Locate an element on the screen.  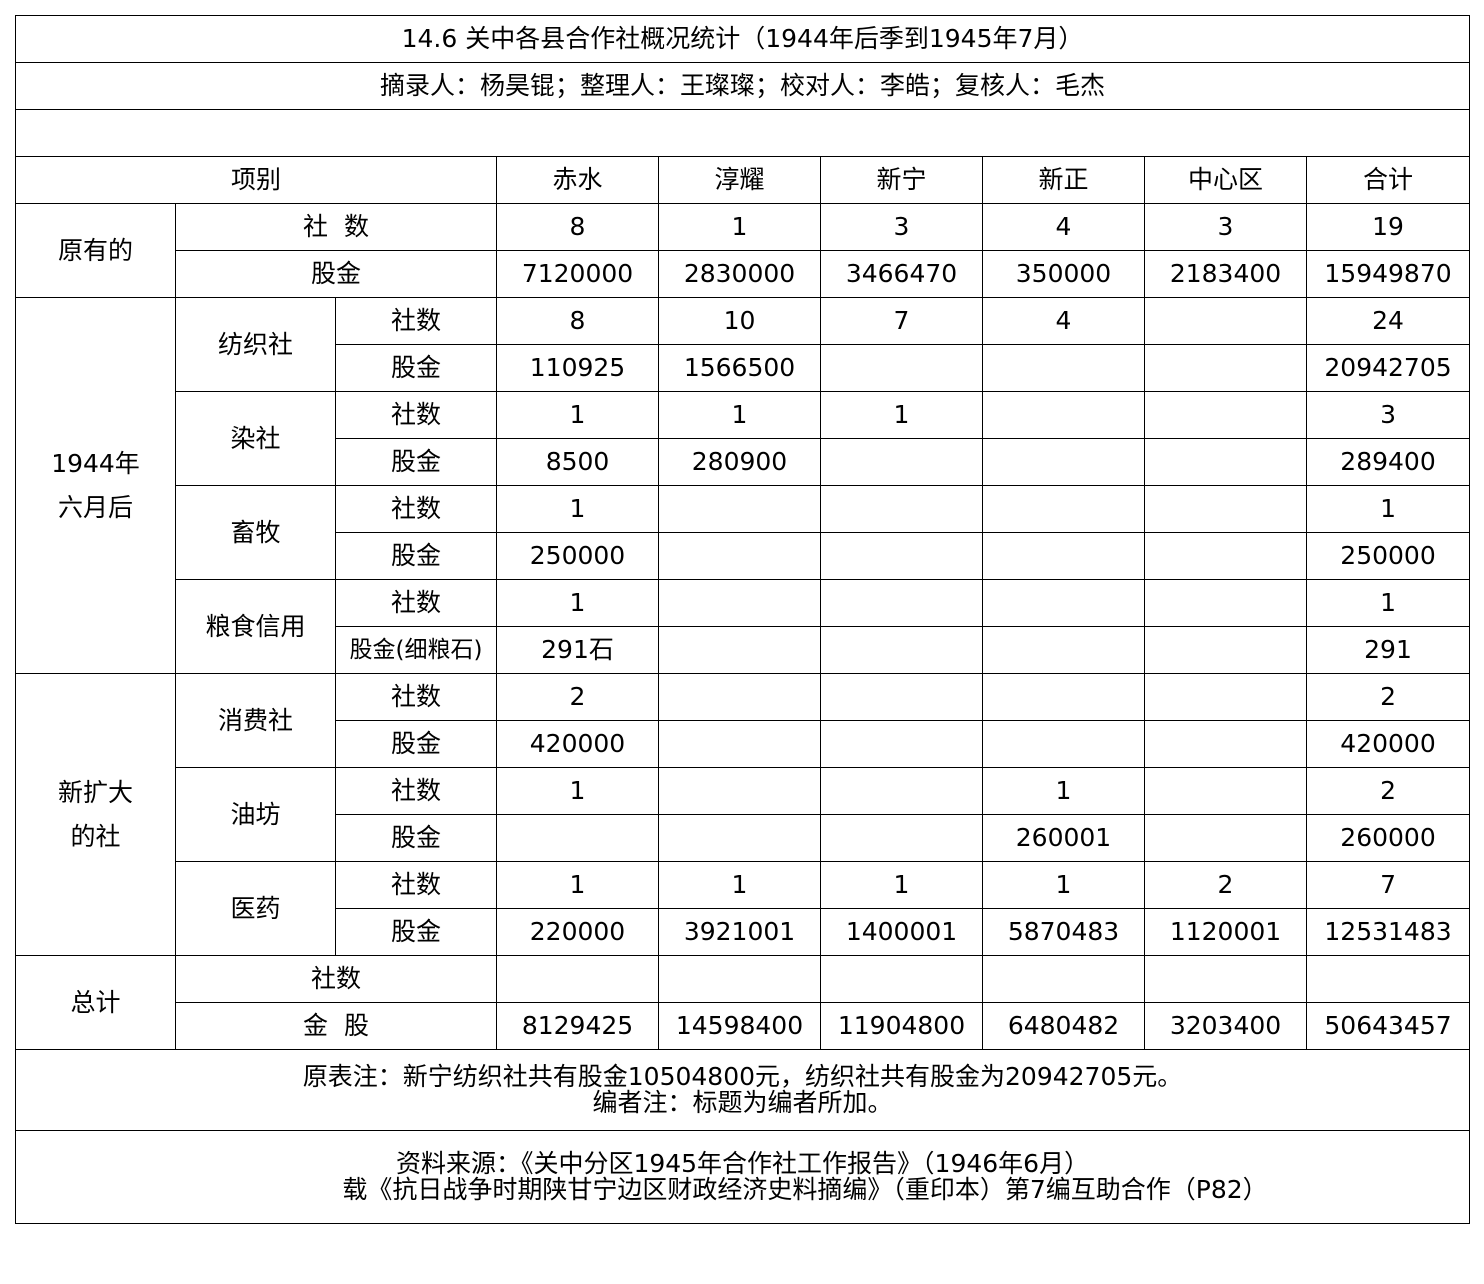
data-cell: 15949870 is located at coordinates (1388, 274).